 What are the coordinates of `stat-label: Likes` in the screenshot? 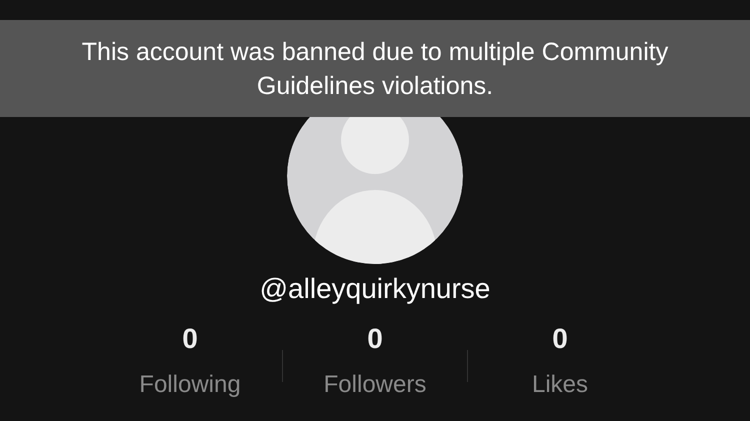 It's located at (560, 385).